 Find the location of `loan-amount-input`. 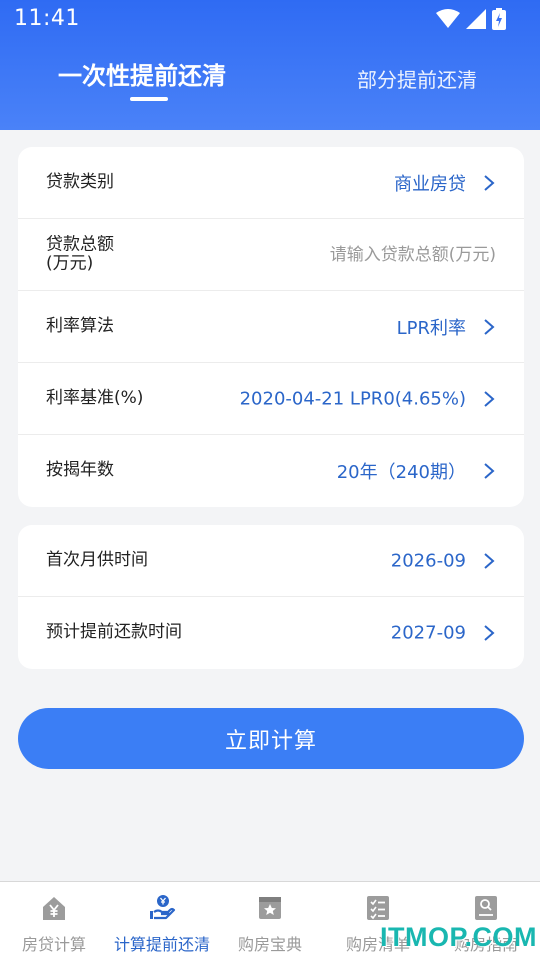

loan-amount-input is located at coordinates (381, 254).